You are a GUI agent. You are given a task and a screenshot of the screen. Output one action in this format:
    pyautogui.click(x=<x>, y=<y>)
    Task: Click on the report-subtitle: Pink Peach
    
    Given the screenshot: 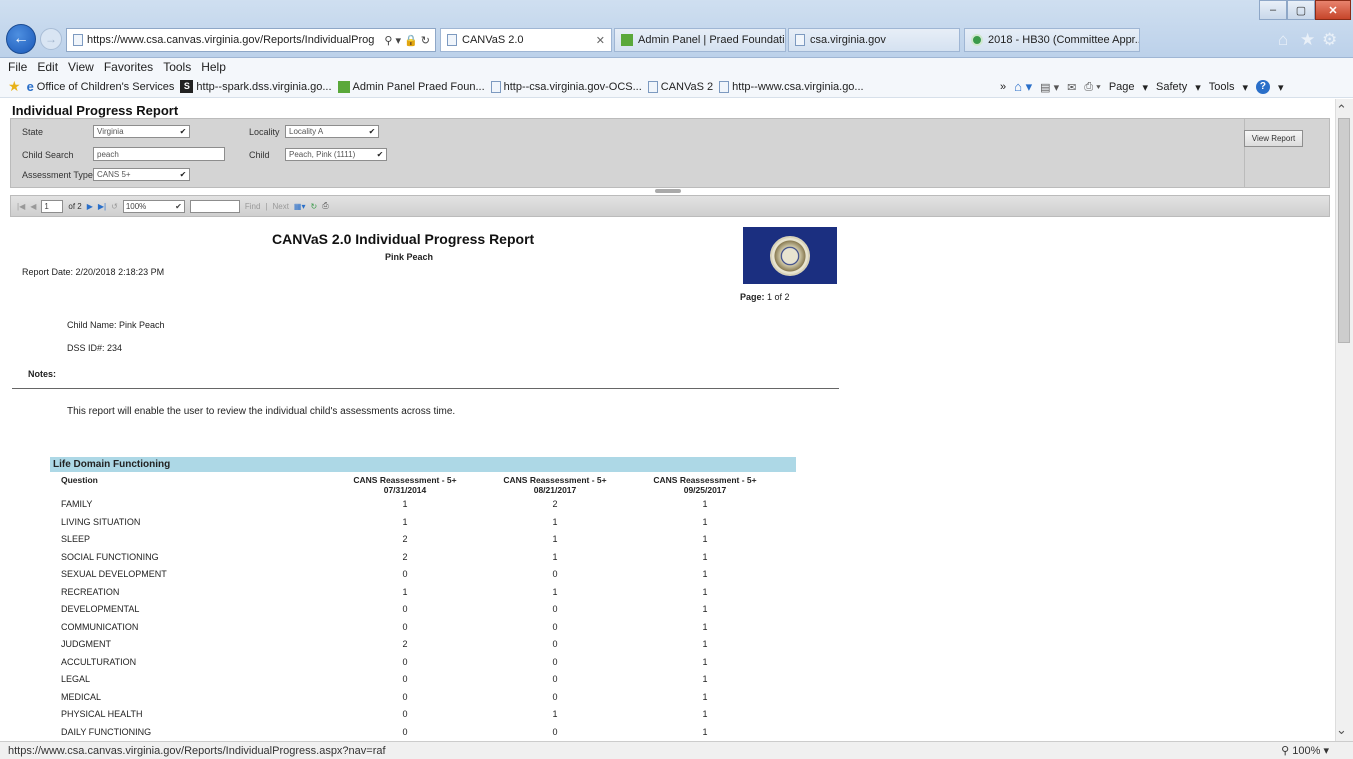 What is the action you would take?
    pyautogui.click(x=409, y=257)
    